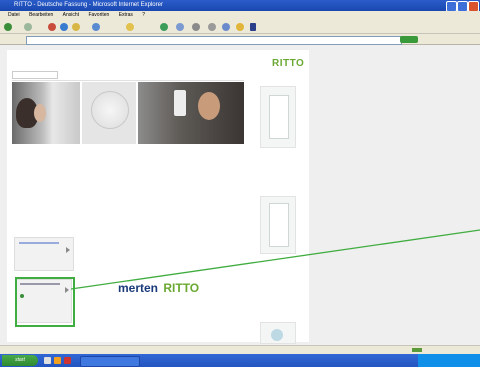 This screenshot has width=480, height=367. What do you see at coordinates (138, 288) in the screenshot?
I see `logo-merten: merten` at bounding box center [138, 288].